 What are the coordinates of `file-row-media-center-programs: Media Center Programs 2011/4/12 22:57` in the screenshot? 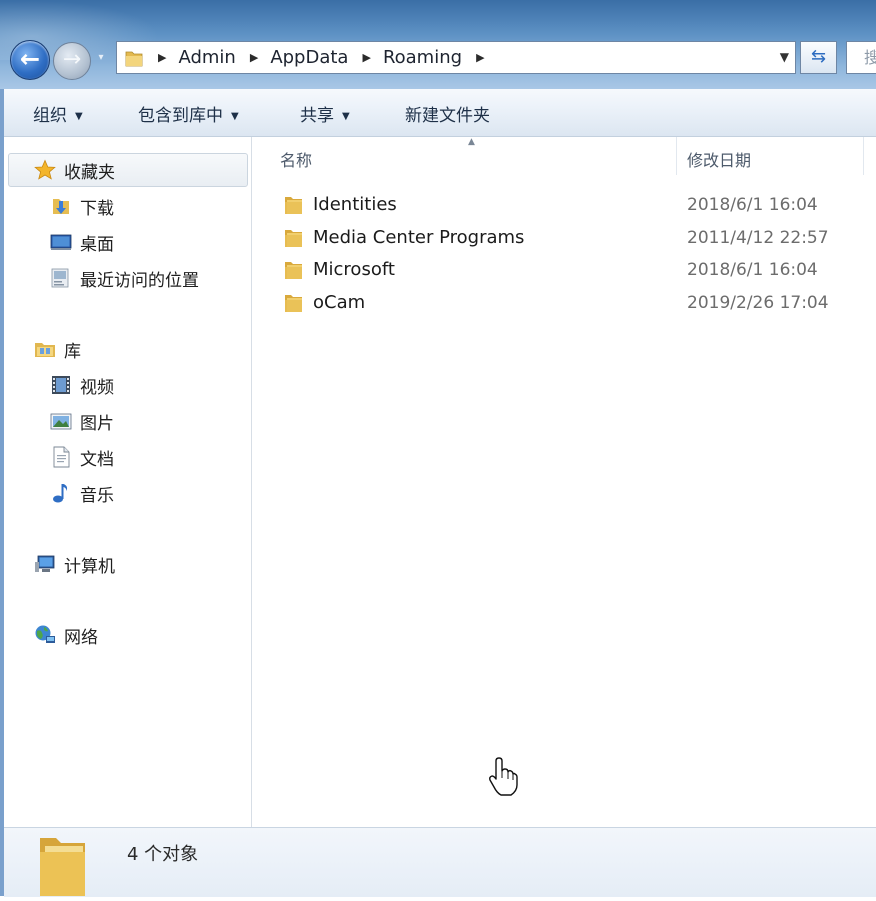 It's located at (575, 239).